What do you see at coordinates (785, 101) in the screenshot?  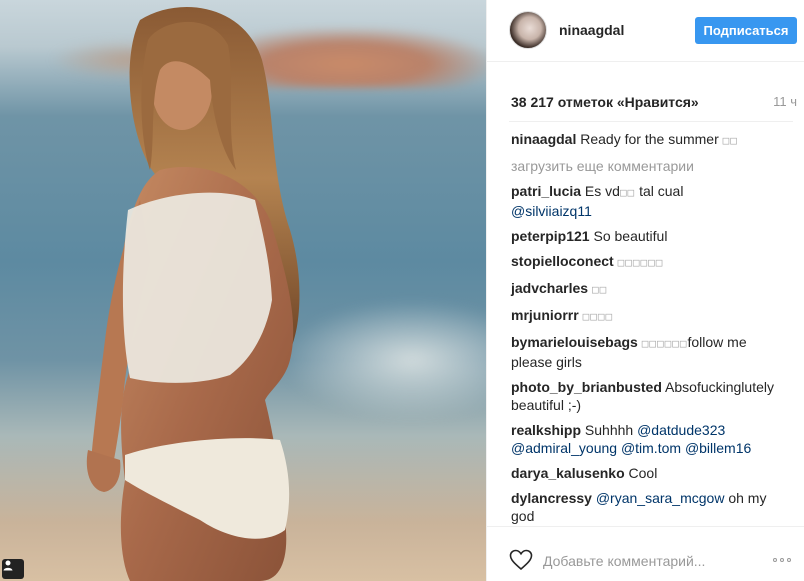 I see `post-timestamp: 11 ч` at bounding box center [785, 101].